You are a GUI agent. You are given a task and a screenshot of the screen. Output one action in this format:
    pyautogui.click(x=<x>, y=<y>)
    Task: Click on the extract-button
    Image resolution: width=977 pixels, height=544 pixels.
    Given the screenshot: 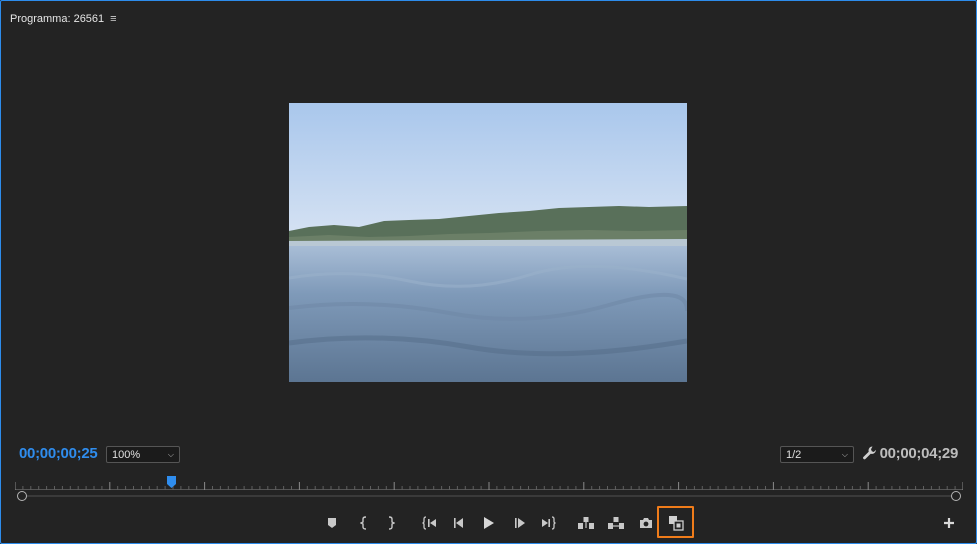 What is the action you would take?
    pyautogui.click(x=616, y=523)
    